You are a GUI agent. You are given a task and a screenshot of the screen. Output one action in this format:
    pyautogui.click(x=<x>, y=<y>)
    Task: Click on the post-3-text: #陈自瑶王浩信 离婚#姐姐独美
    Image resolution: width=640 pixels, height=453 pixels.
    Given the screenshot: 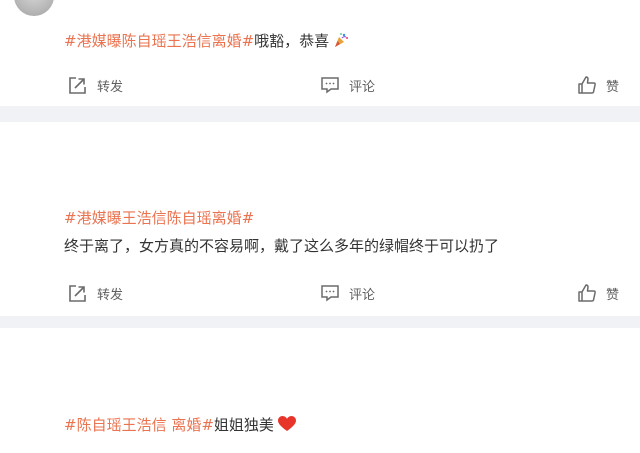 What is the action you would take?
    pyautogui.click(x=180, y=425)
    